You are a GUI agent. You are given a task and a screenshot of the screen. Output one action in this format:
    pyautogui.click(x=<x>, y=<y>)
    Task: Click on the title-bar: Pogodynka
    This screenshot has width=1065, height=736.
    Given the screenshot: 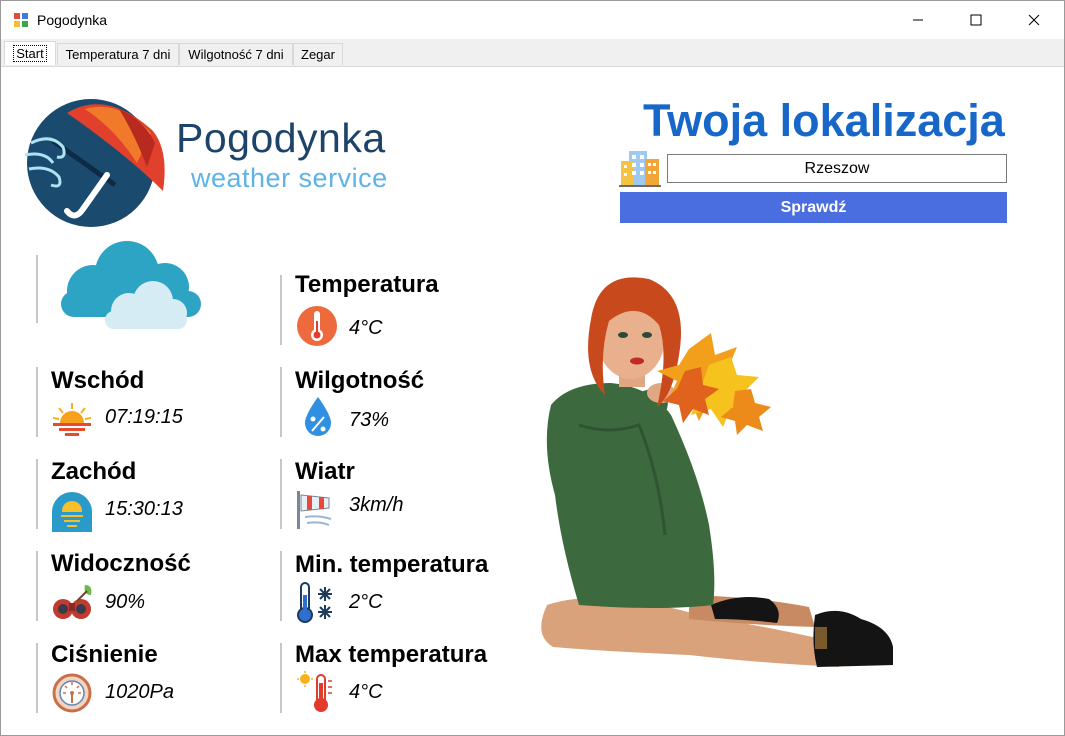 What is the action you would take?
    pyautogui.click(x=532, y=20)
    